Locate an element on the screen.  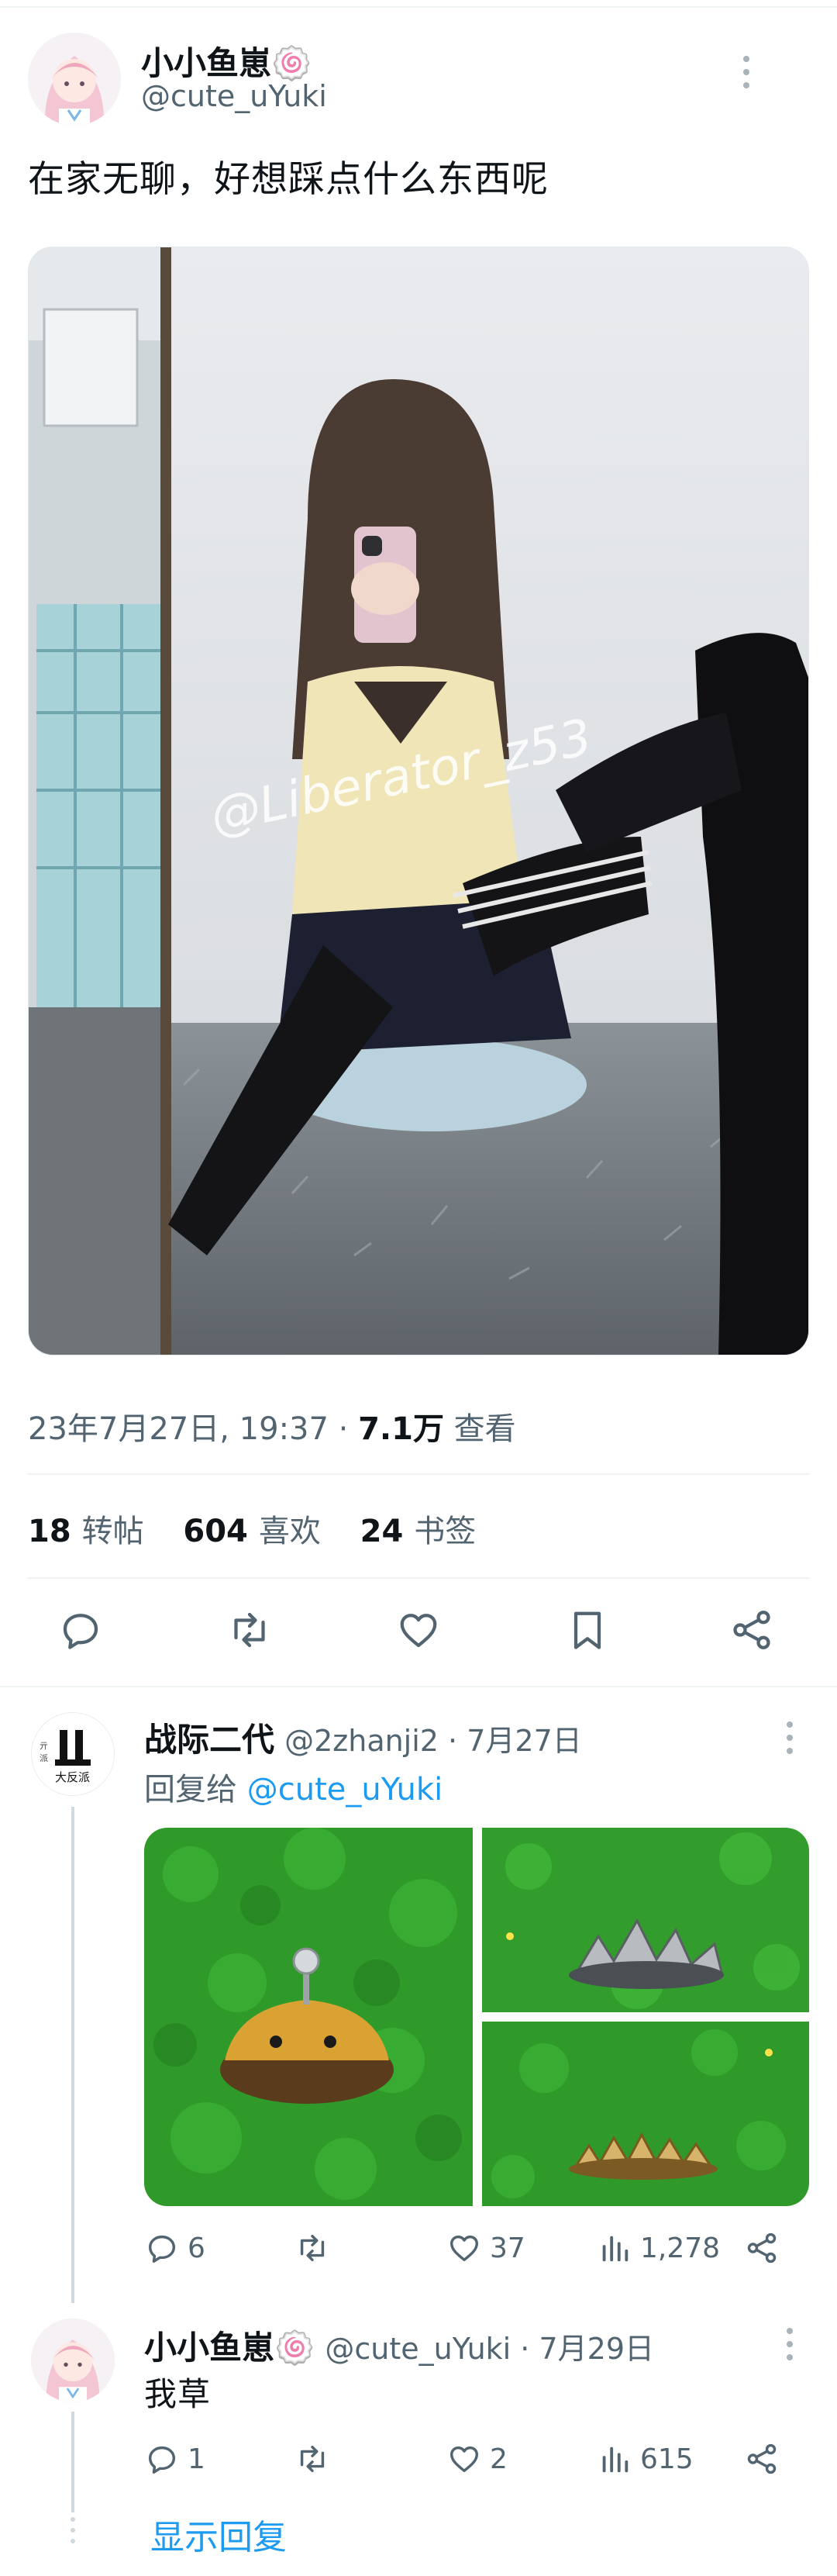
engagement-stats: 18 转帖 604 喜欢 24 书签 is located at coordinates (266, 1529).